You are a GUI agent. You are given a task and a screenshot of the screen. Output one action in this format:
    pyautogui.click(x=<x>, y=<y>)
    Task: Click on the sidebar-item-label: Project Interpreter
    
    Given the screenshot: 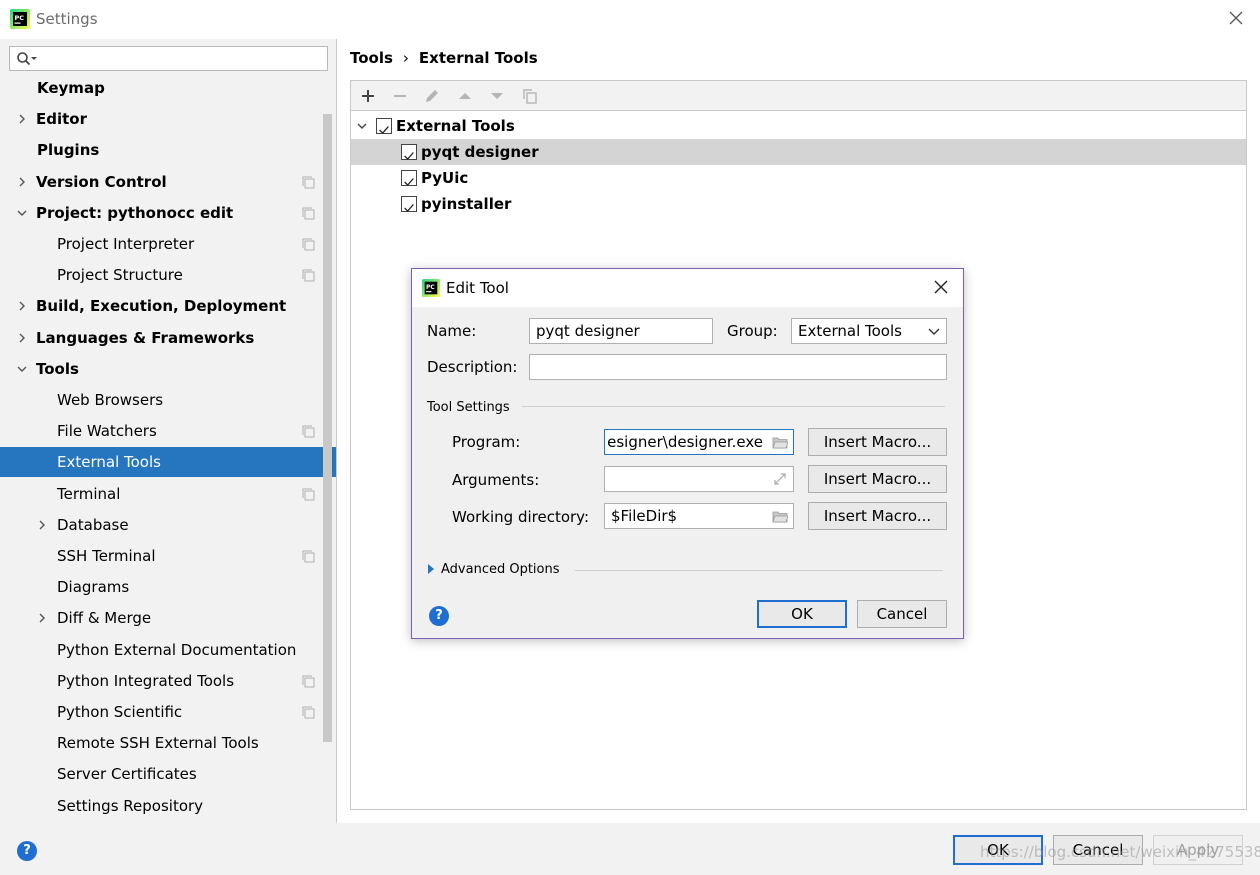 What is the action you would take?
    pyautogui.click(x=126, y=244)
    